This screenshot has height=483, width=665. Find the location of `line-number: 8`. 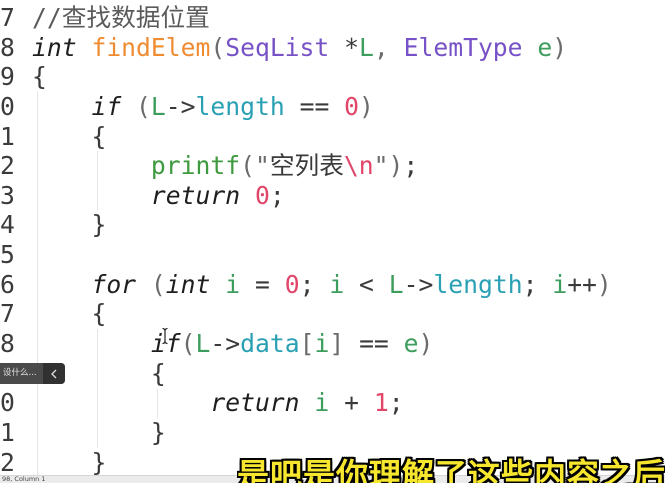

line-number: 8 is located at coordinates (7, 47).